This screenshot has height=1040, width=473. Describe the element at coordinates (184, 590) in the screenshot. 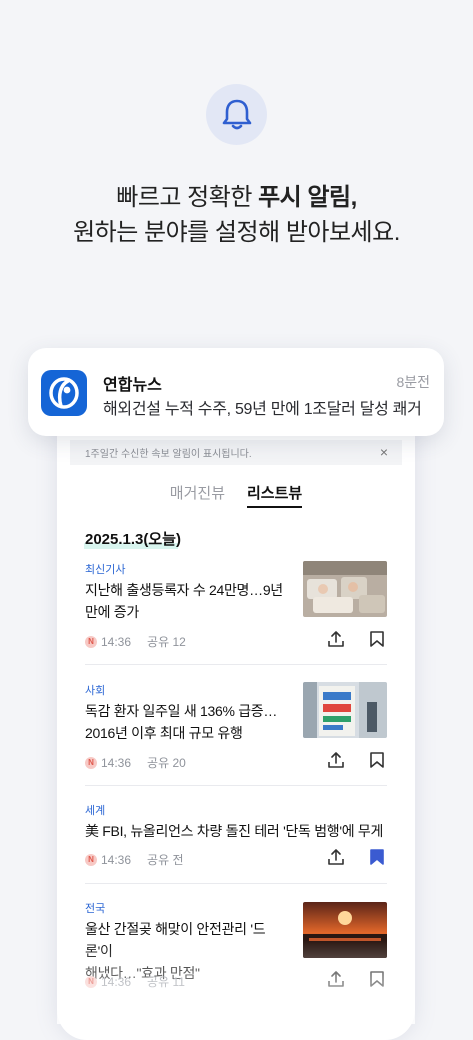

I see `article-title-line: 지난해 출생등록자 수 24만명…9년` at that location.